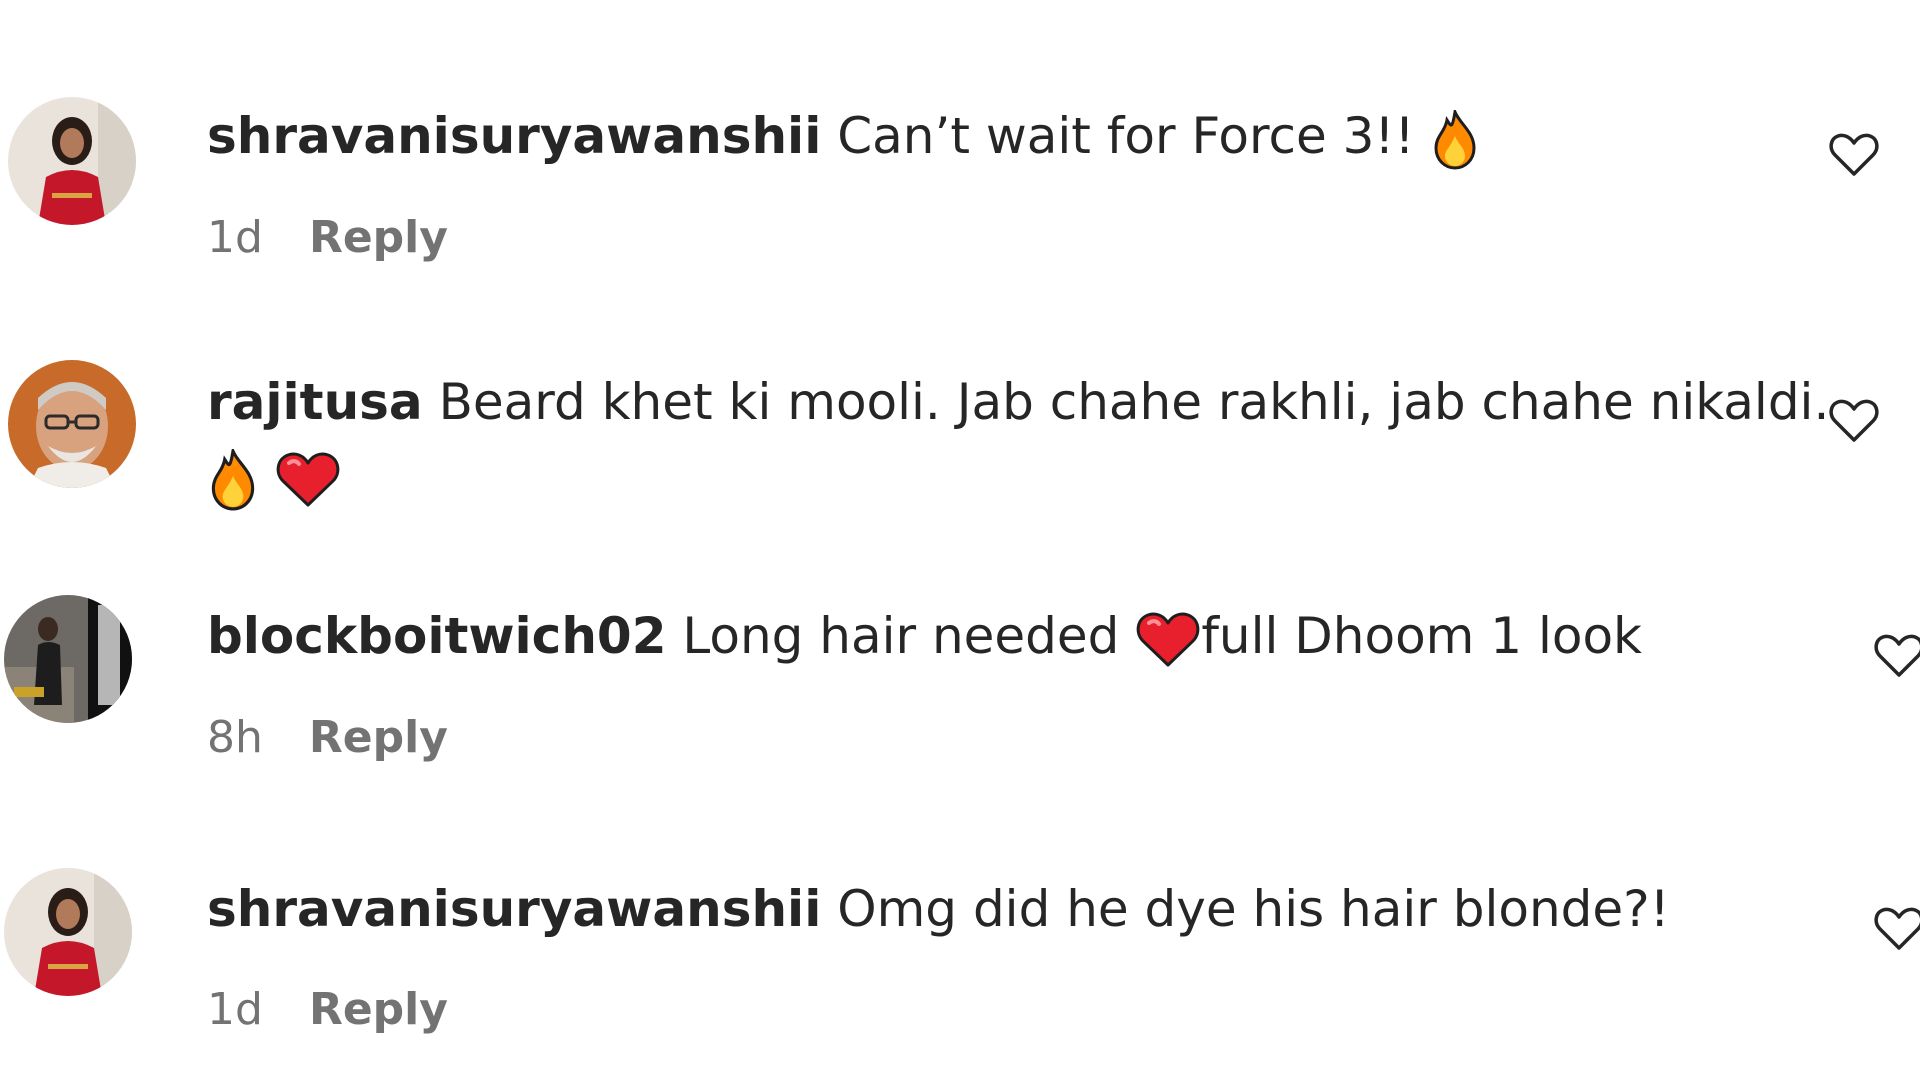  I want to click on comment-emoji-line, so click(274, 476).